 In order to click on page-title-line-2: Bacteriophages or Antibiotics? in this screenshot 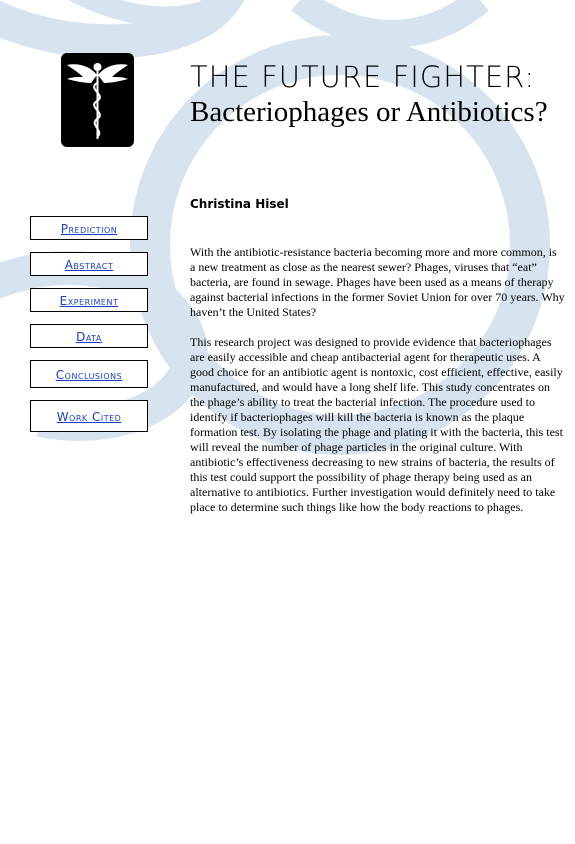, I will do `click(369, 112)`.